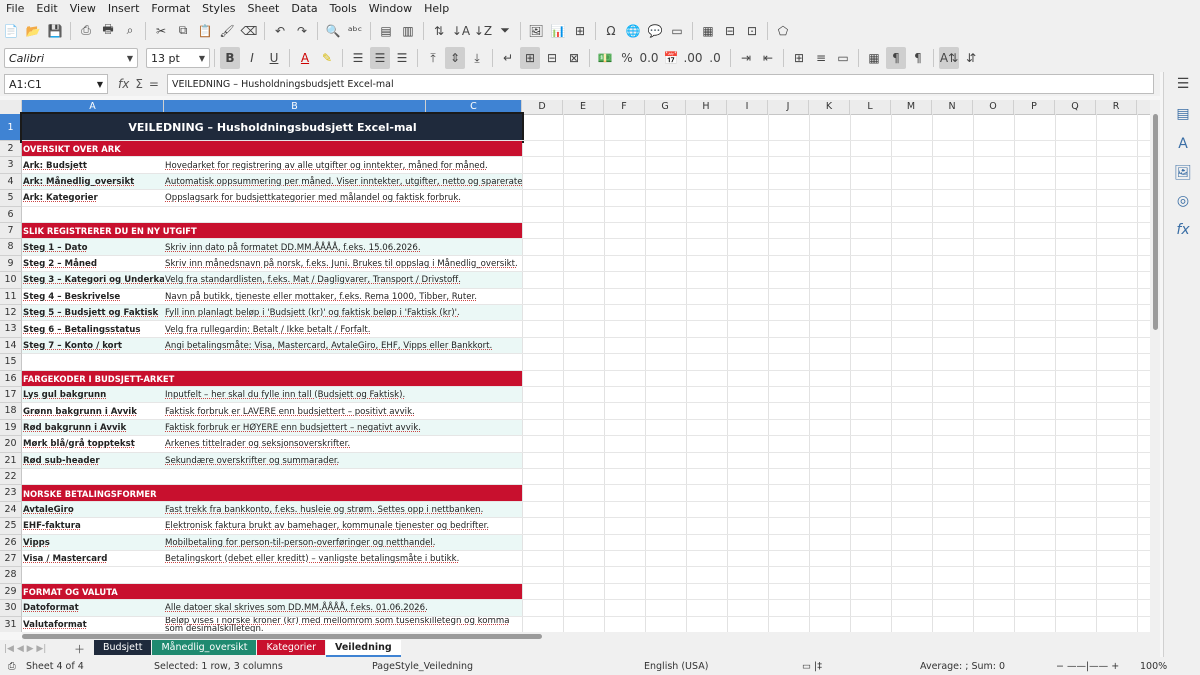 The height and width of the screenshot is (675, 1200). What do you see at coordinates (204, 647) in the screenshot?
I see `sheet-tab-månedlig-oversikt: Månedlig_oversikt` at bounding box center [204, 647].